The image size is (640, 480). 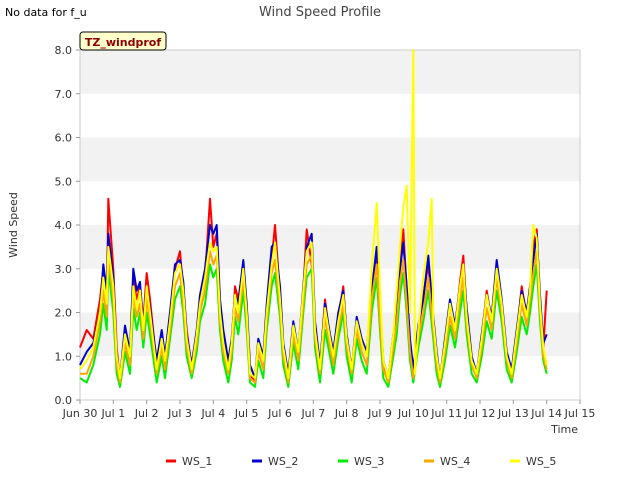 I want to click on y-tick-label: 5.0, so click(x=64, y=181).